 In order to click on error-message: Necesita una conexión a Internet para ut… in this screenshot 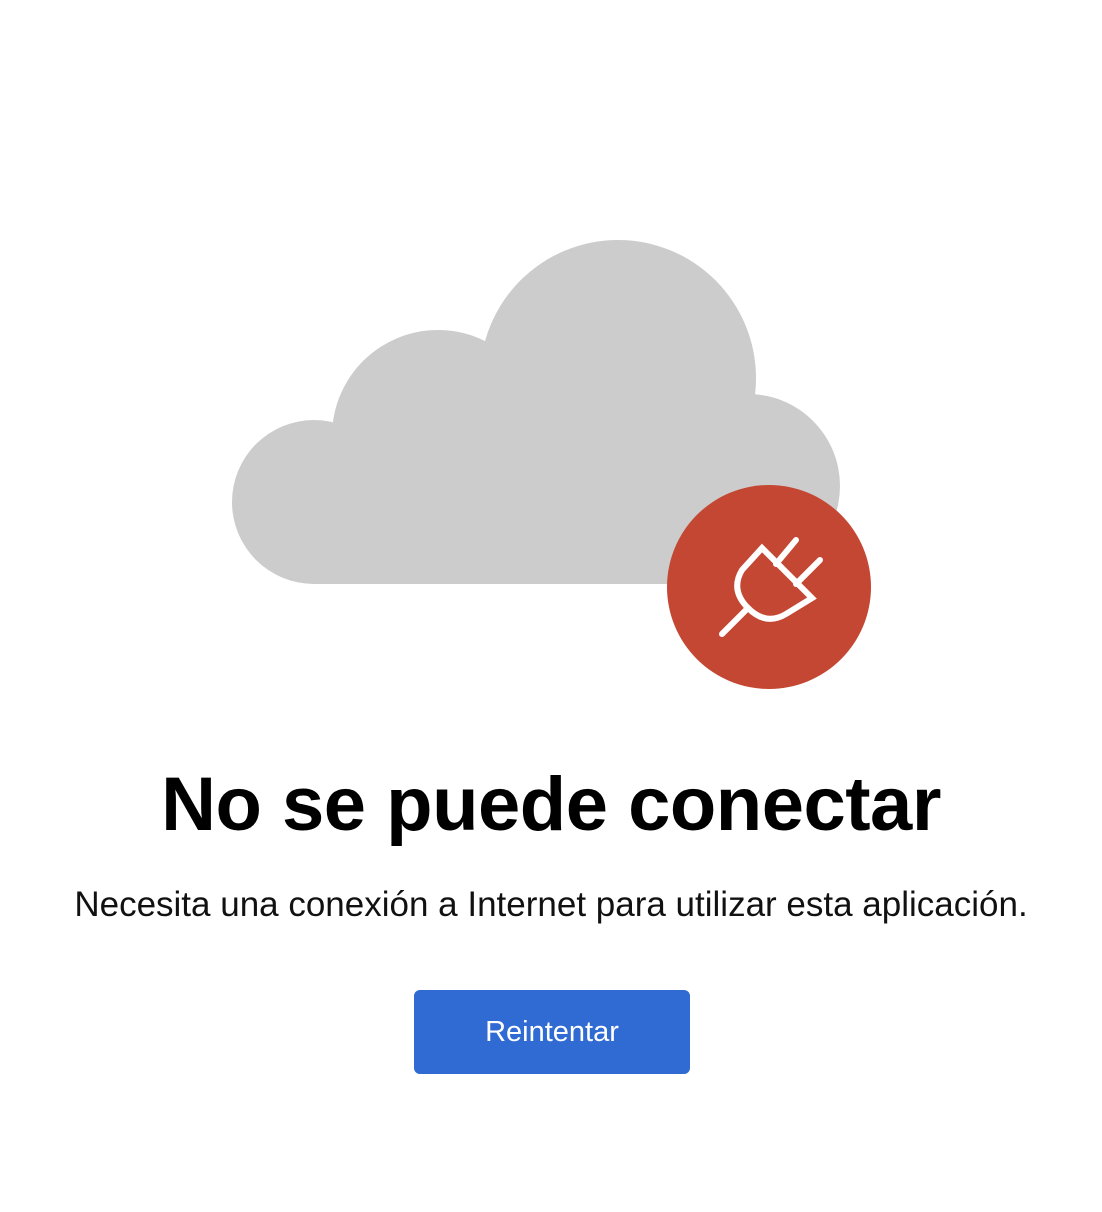, I will do `click(551, 904)`.